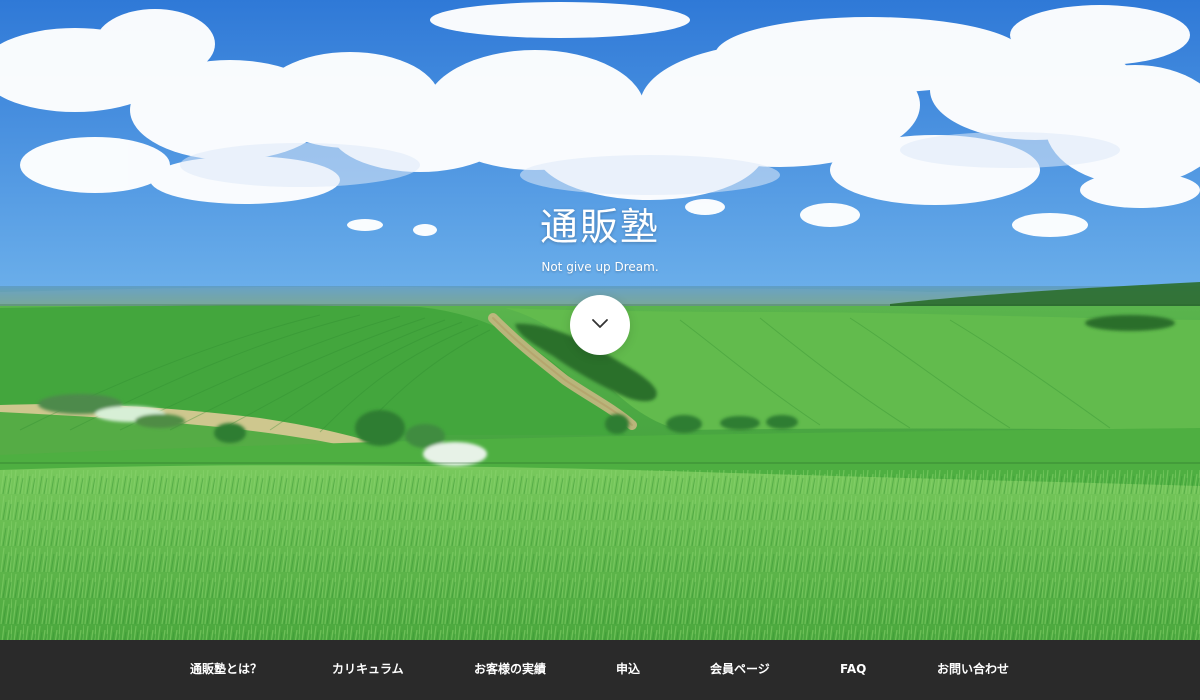 This screenshot has height=700, width=1200. What do you see at coordinates (740, 669) in the screenshot?
I see `nav-item-member-page: 会員ページ` at bounding box center [740, 669].